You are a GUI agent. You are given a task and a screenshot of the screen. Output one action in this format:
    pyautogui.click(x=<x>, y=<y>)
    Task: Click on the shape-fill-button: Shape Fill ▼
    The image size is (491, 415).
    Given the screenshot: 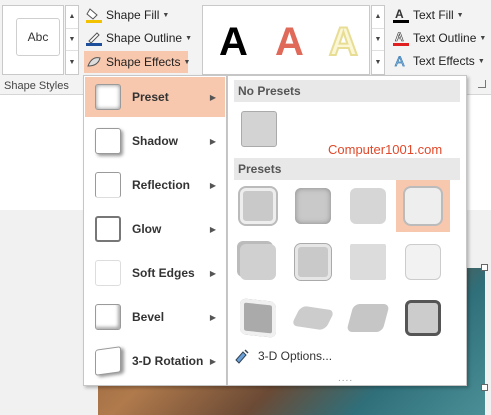 What is the action you would take?
    pyautogui.click(x=127, y=15)
    